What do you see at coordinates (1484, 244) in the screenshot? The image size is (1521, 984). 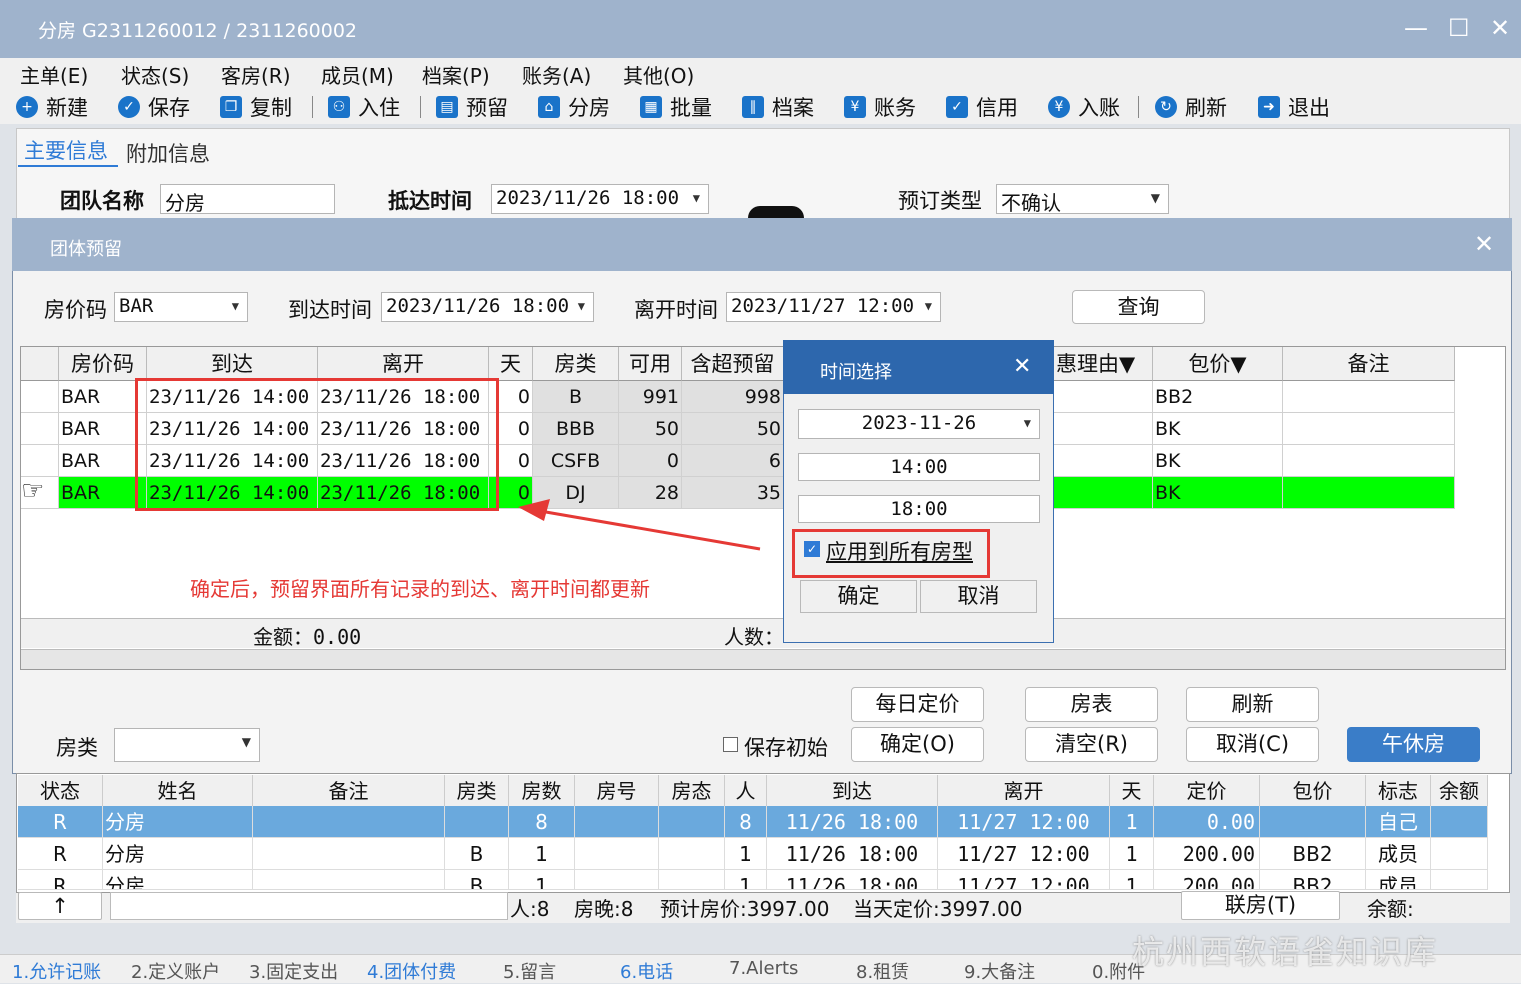 I see `dialog-close-icon: ✕` at bounding box center [1484, 244].